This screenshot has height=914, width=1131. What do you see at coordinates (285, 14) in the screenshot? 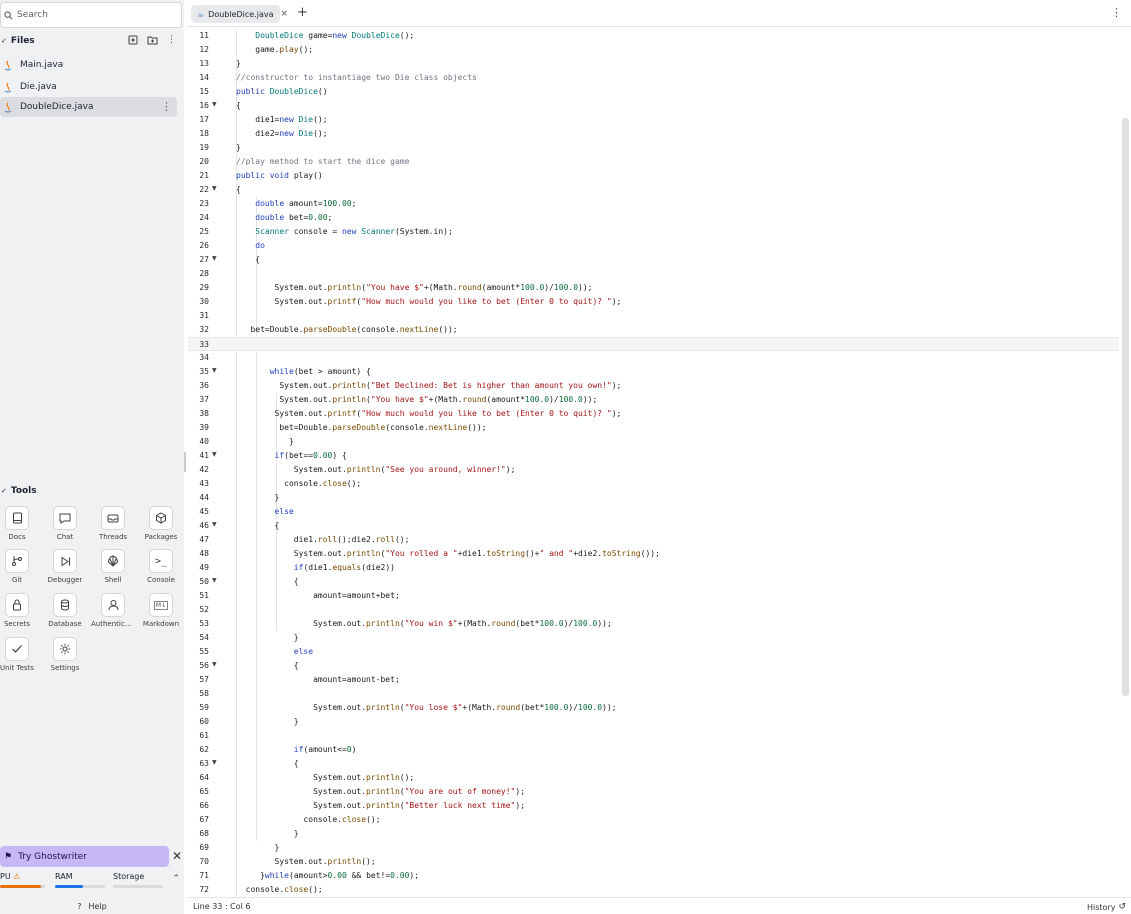
I see `close-tab-icon: ×` at bounding box center [285, 14].